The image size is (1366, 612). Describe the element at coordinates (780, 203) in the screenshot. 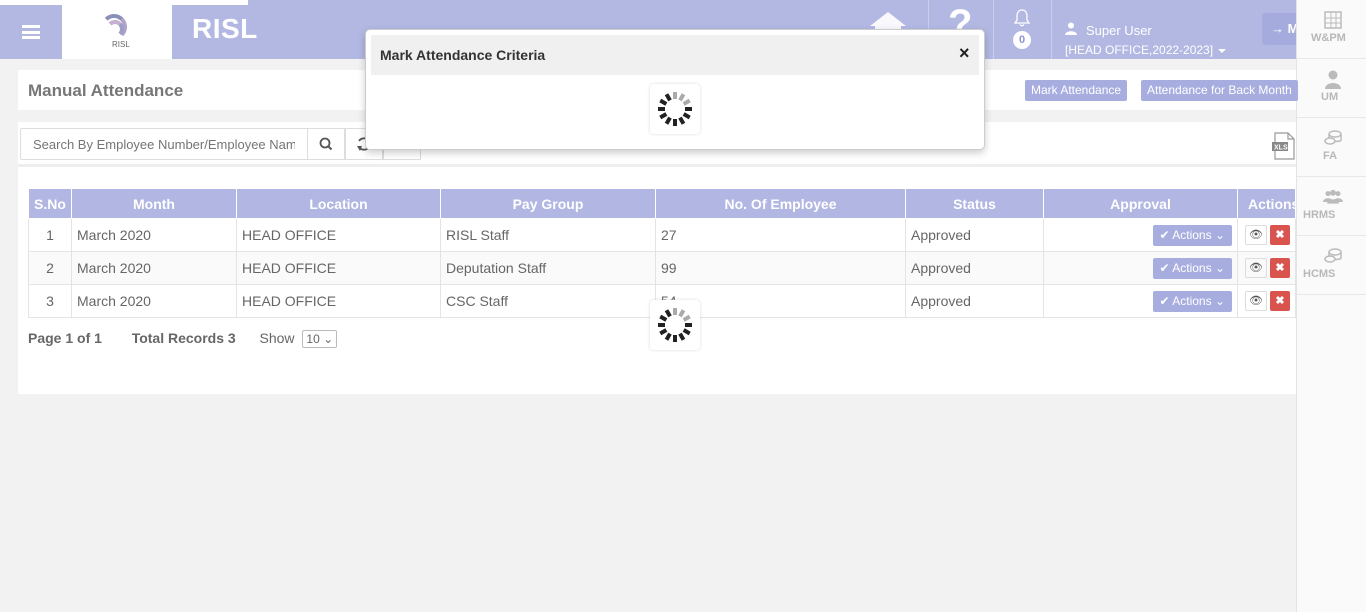

I see `column-header: No. Of Employee` at that location.